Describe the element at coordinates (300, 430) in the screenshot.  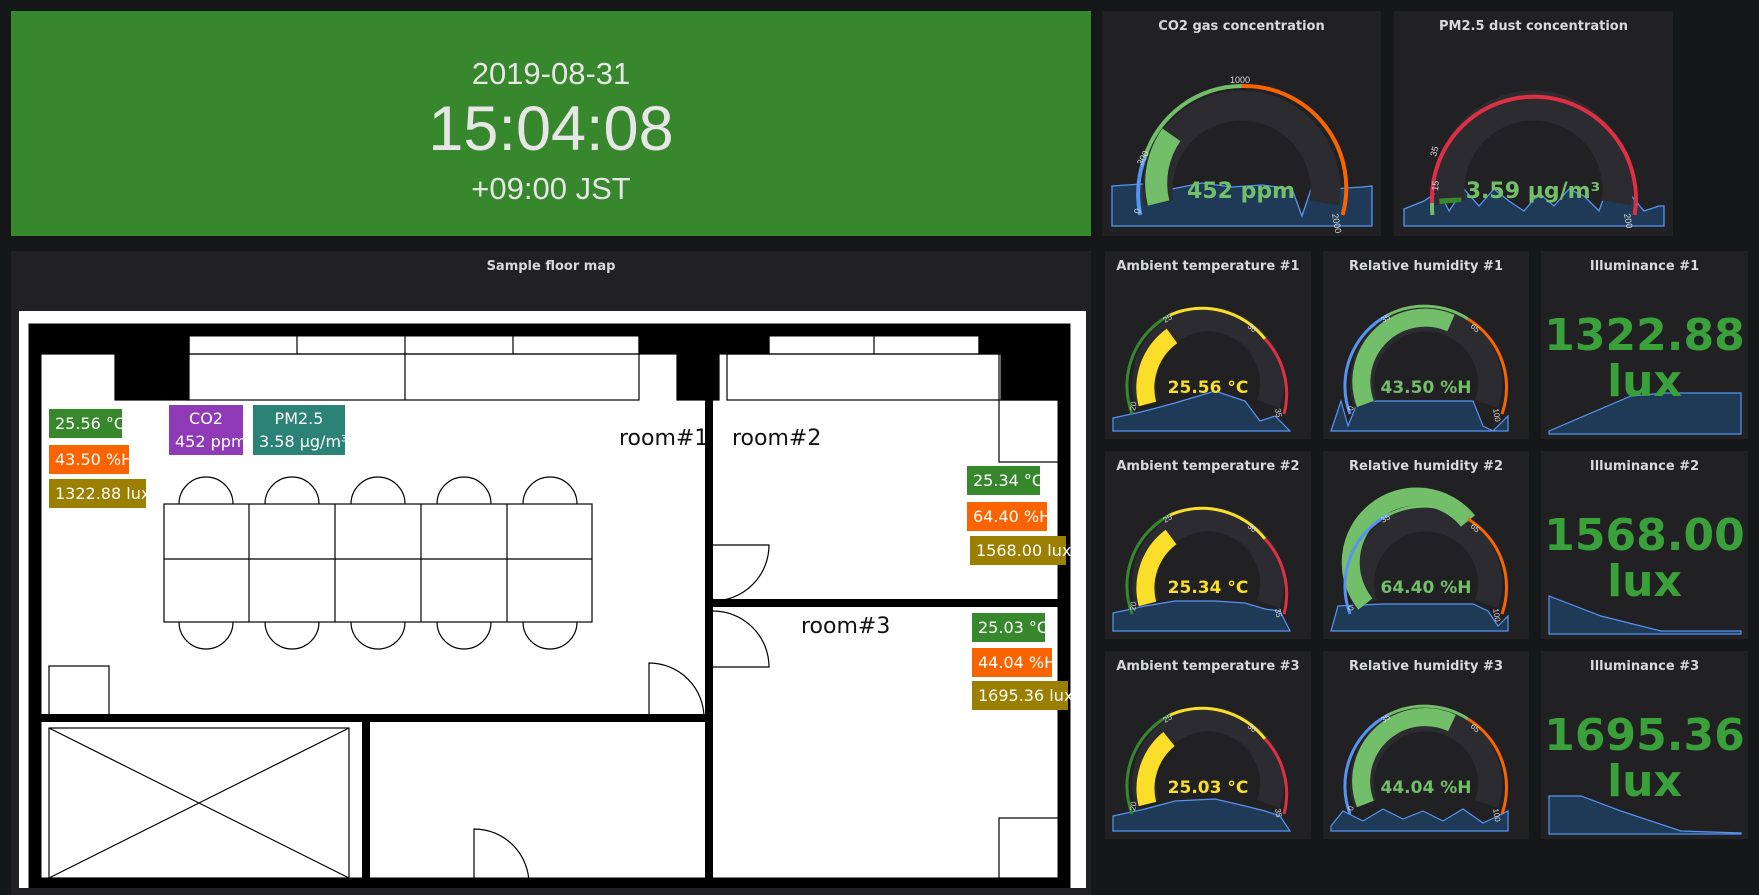
I see `room1-pm25-tag: PM2.5 3.58 µg/m³` at that location.